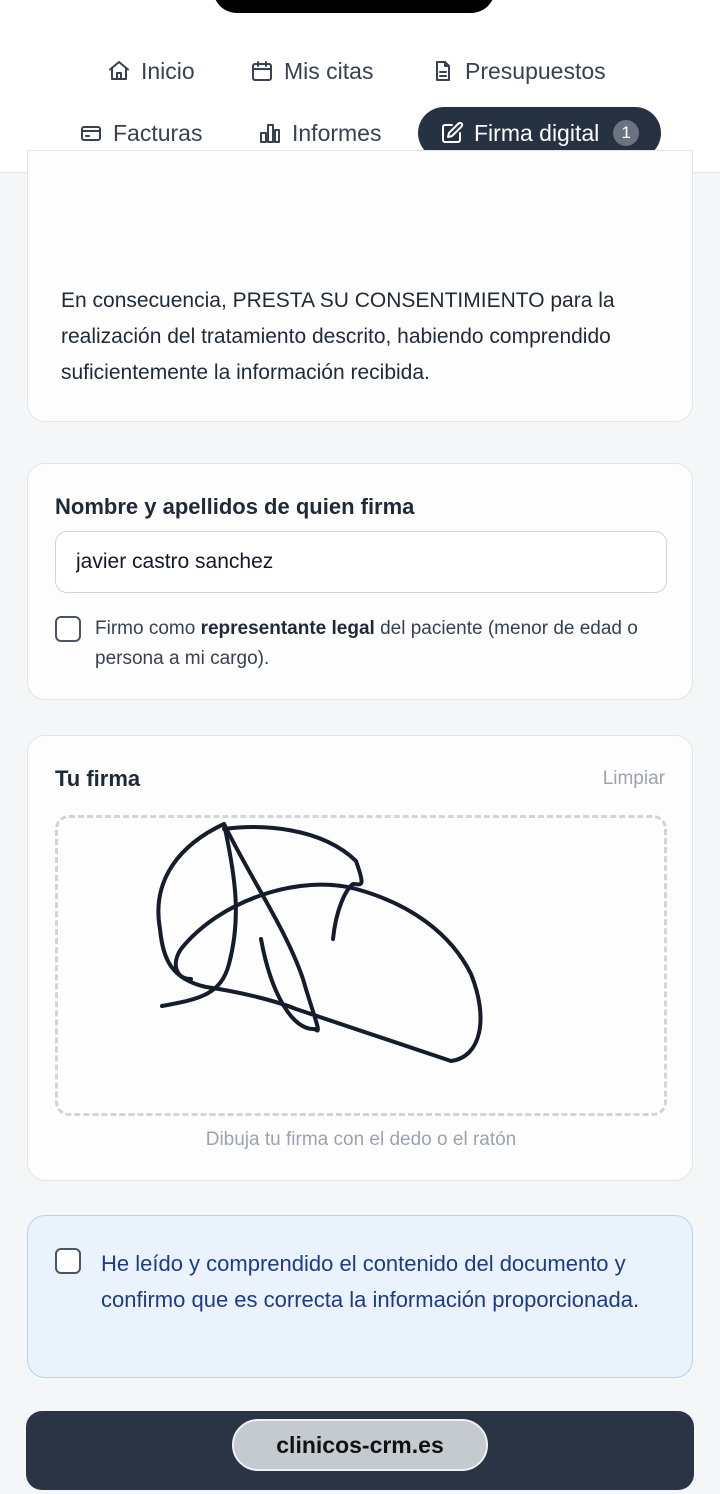  What do you see at coordinates (235, 506) in the screenshot?
I see `signer-name-label: Nombre y apellidos de quien firma` at bounding box center [235, 506].